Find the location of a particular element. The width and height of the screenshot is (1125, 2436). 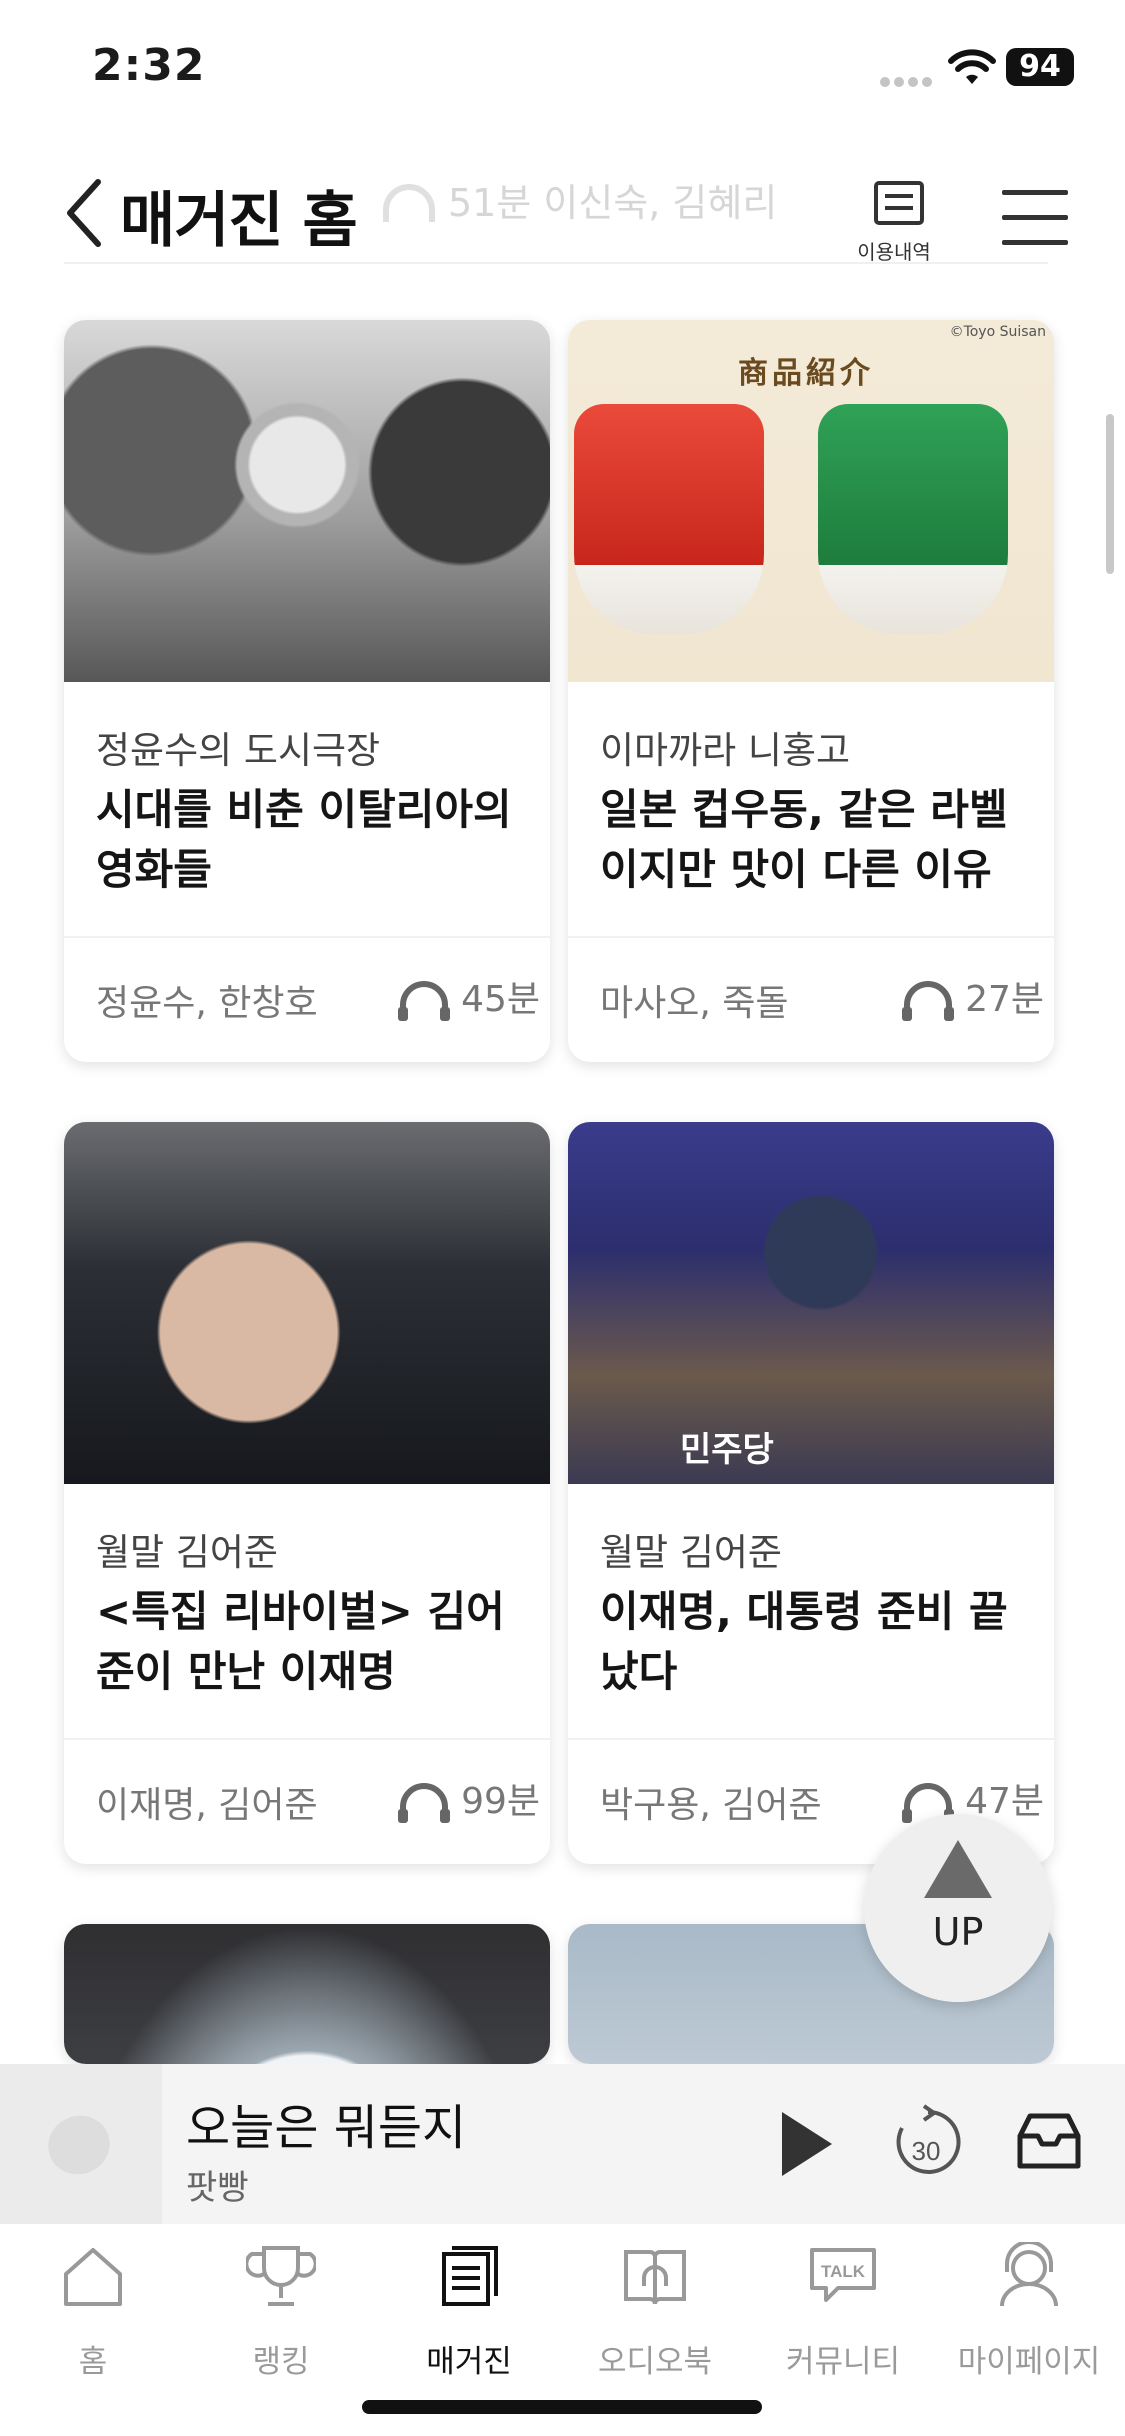

card-people: 마사오, 죽돌 is located at coordinates (694, 1003).